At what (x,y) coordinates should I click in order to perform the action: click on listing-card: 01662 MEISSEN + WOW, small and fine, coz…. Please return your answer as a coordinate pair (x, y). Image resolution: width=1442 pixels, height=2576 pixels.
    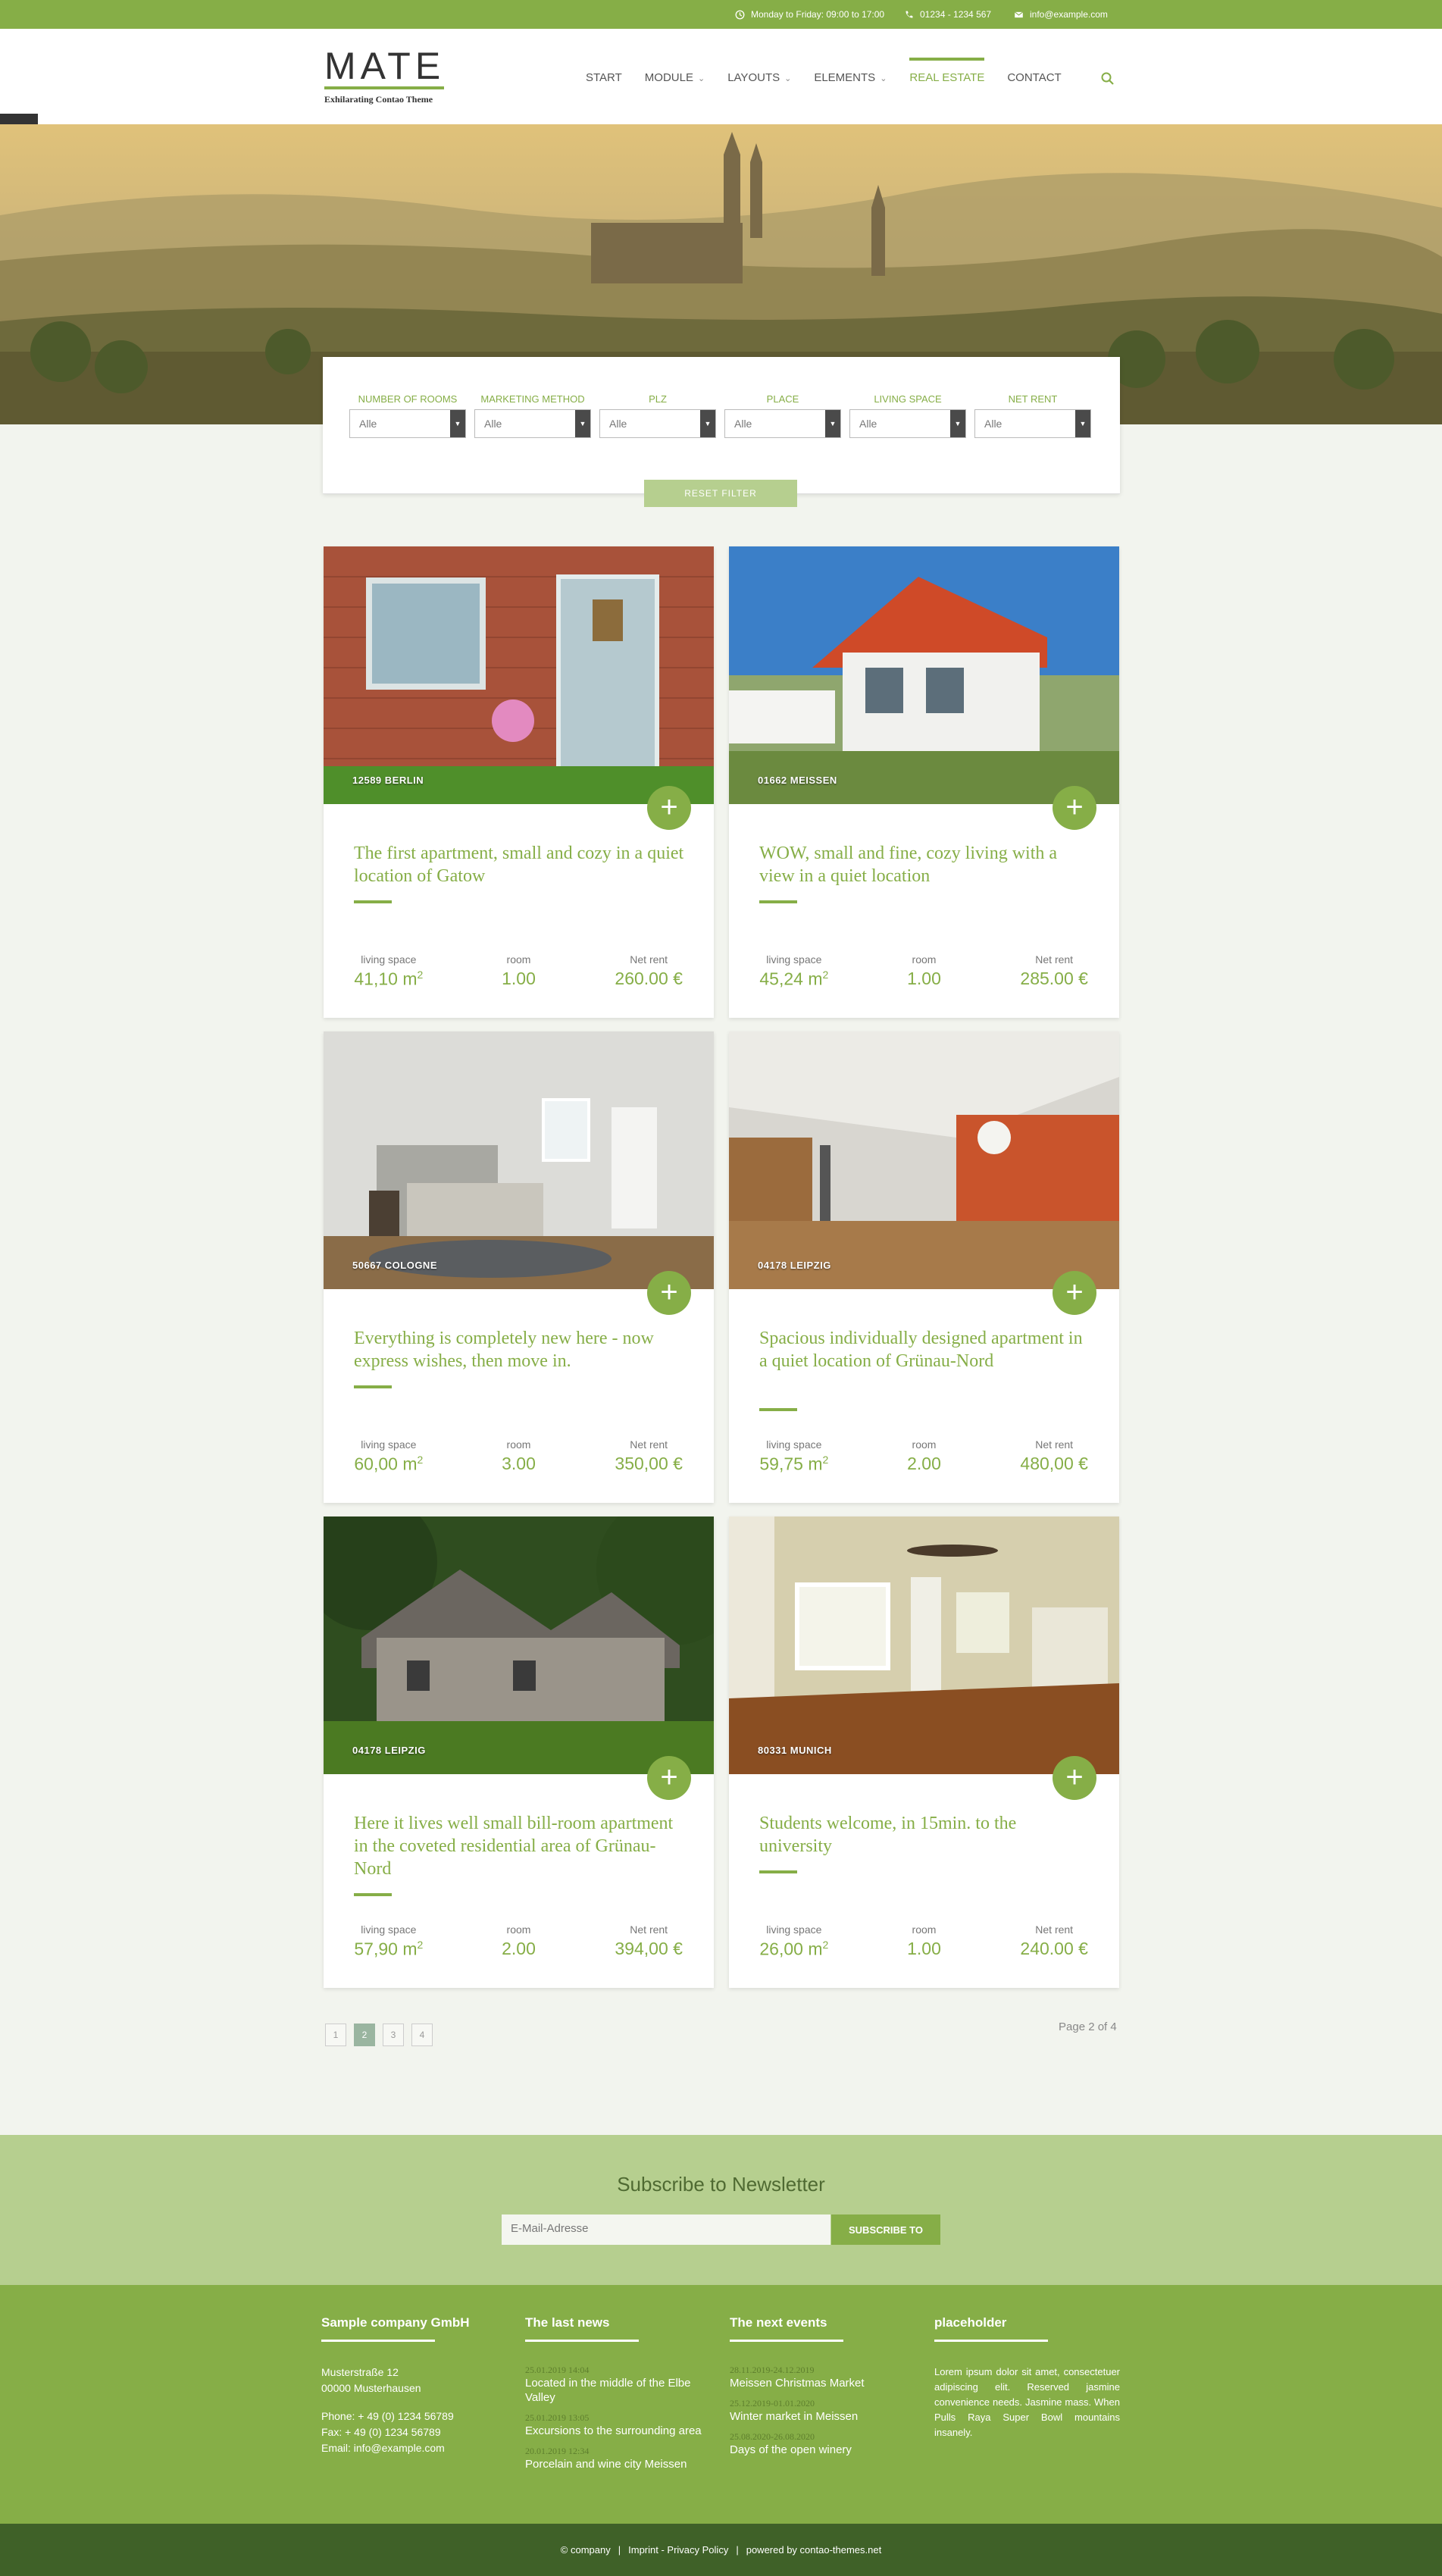
    Looking at the image, I should click on (924, 782).